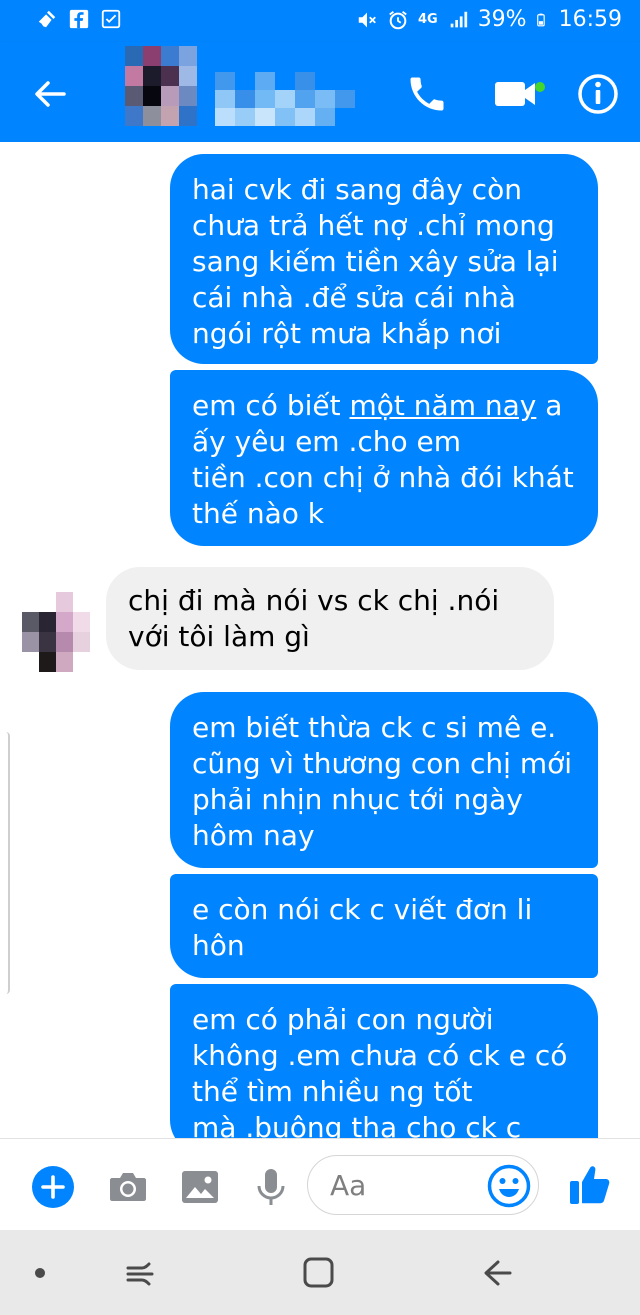  What do you see at coordinates (271, 1187) in the screenshot?
I see `microphone-icon` at bounding box center [271, 1187].